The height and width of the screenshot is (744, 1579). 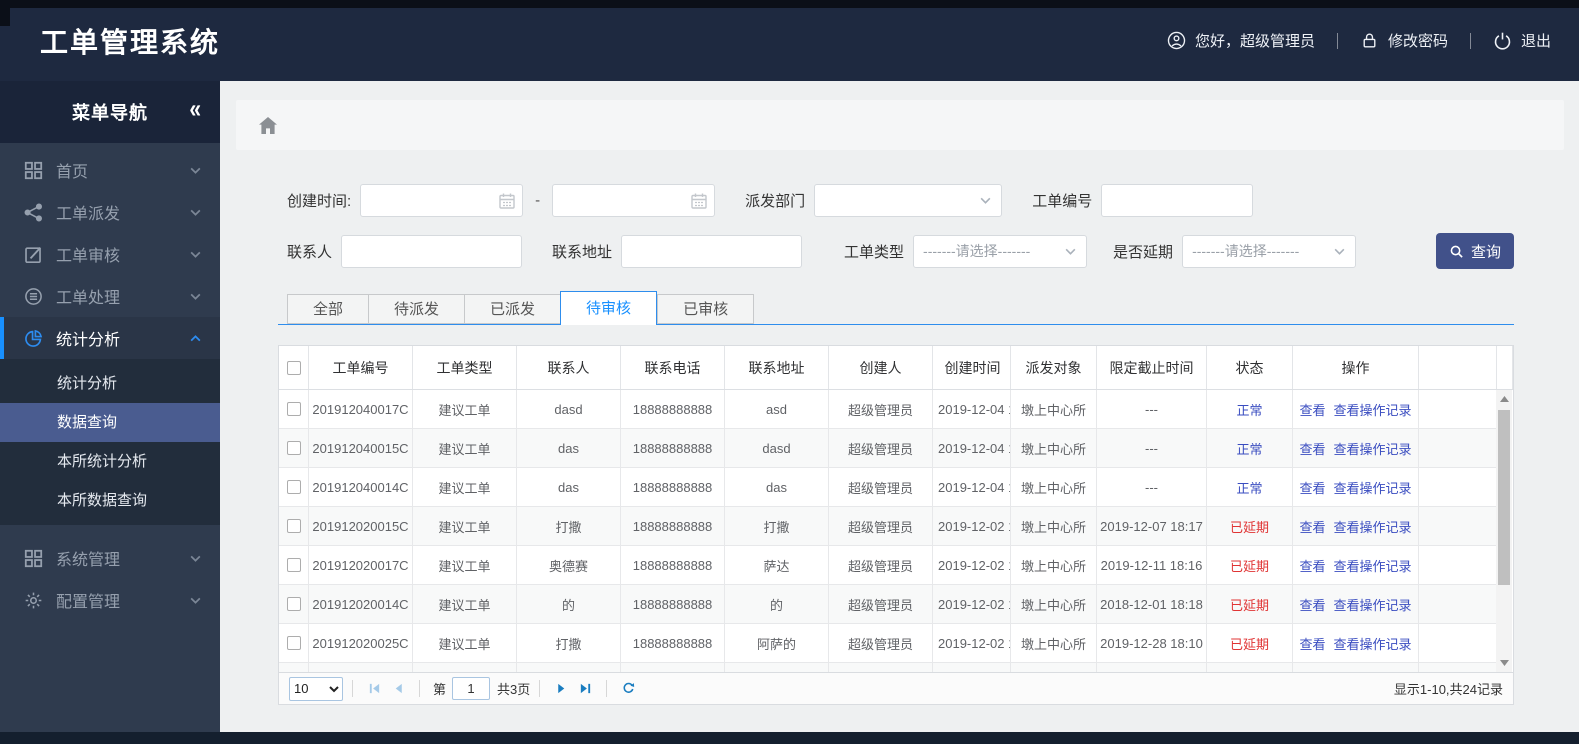 What do you see at coordinates (1404, 40) in the screenshot?
I see `change-password-link: 修改密码` at bounding box center [1404, 40].